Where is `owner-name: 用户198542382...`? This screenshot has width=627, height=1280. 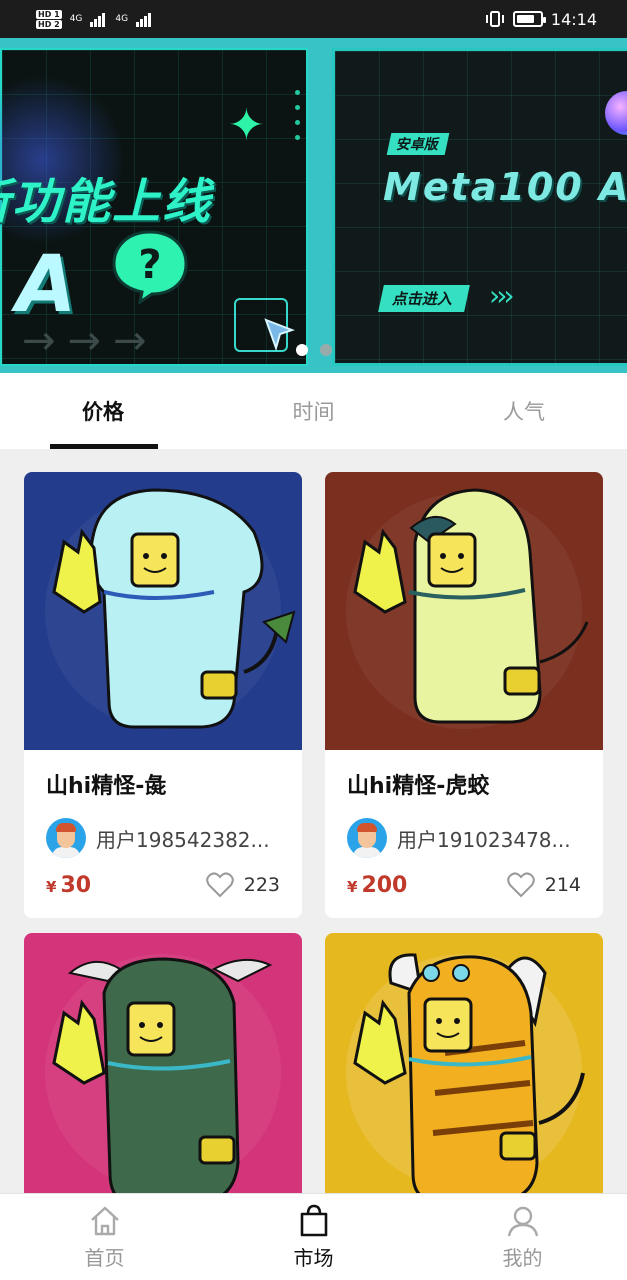
owner-name: 用户198542382... is located at coordinates (183, 839).